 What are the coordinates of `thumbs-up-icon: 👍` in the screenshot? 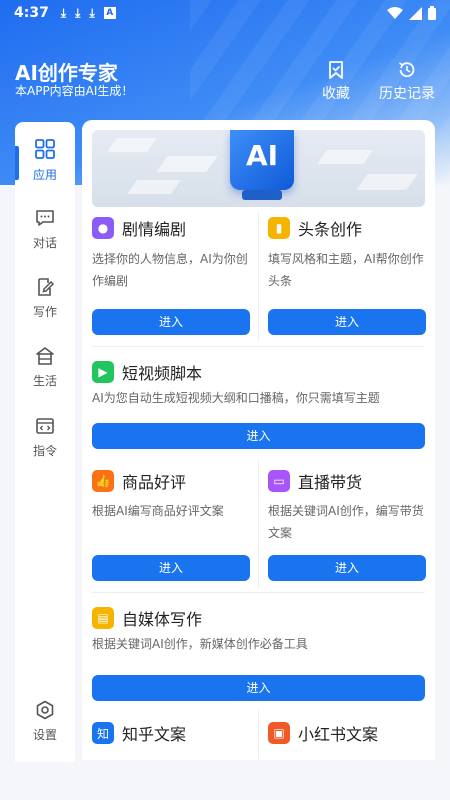 It's located at (103, 481).